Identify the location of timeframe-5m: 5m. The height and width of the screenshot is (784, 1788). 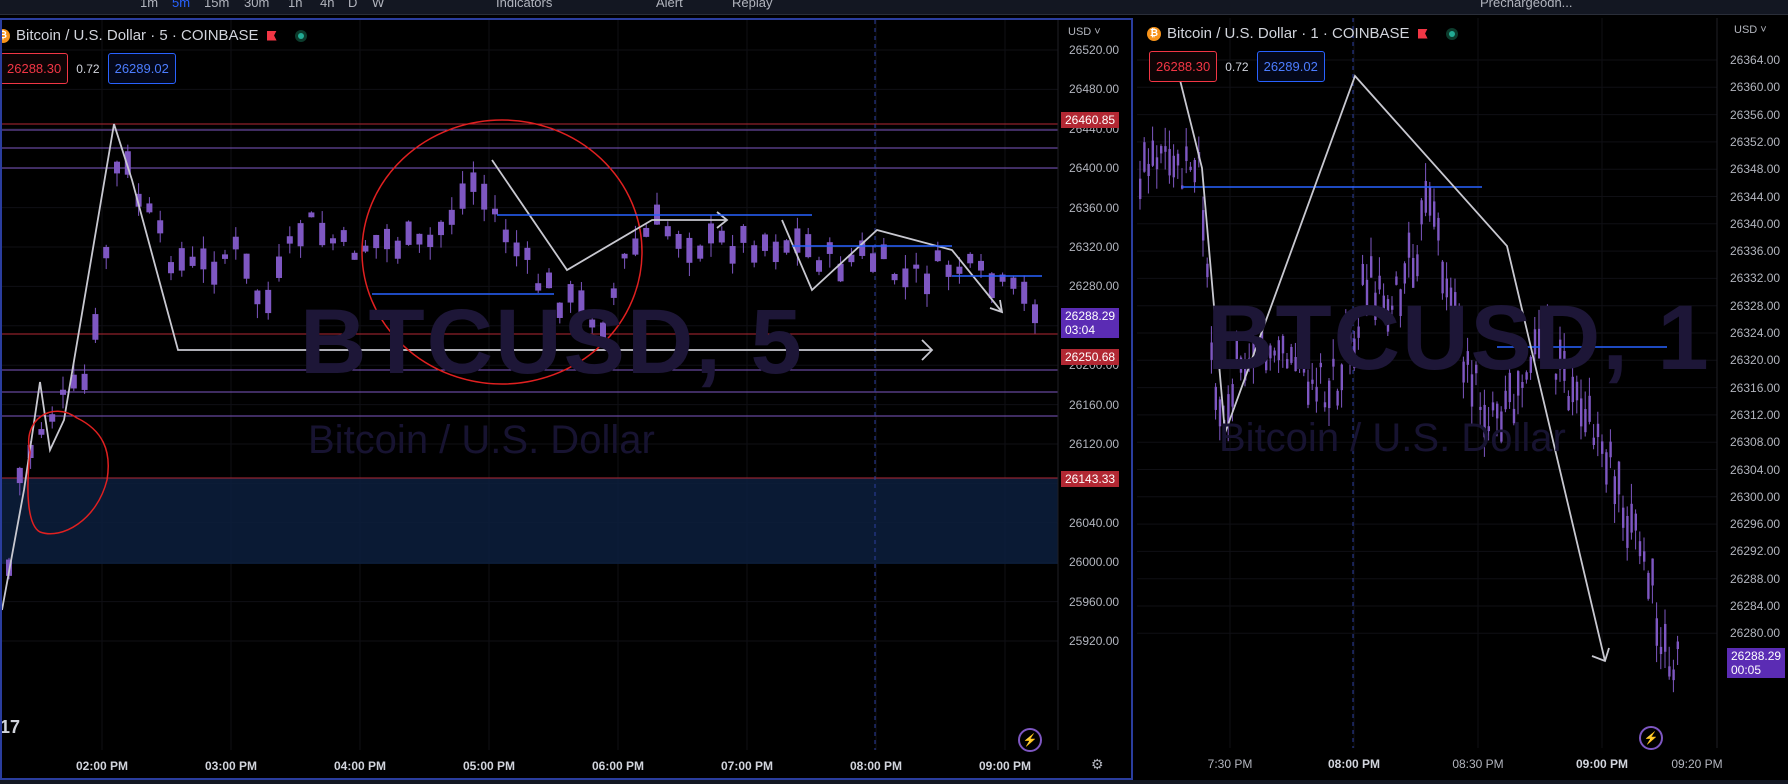
(181, 5).